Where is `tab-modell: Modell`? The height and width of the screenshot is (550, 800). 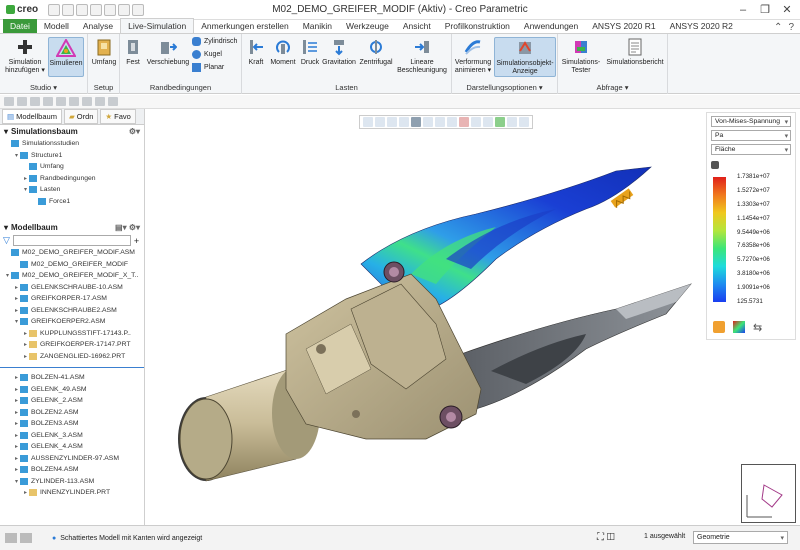 tab-modell: Modell is located at coordinates (56, 26).